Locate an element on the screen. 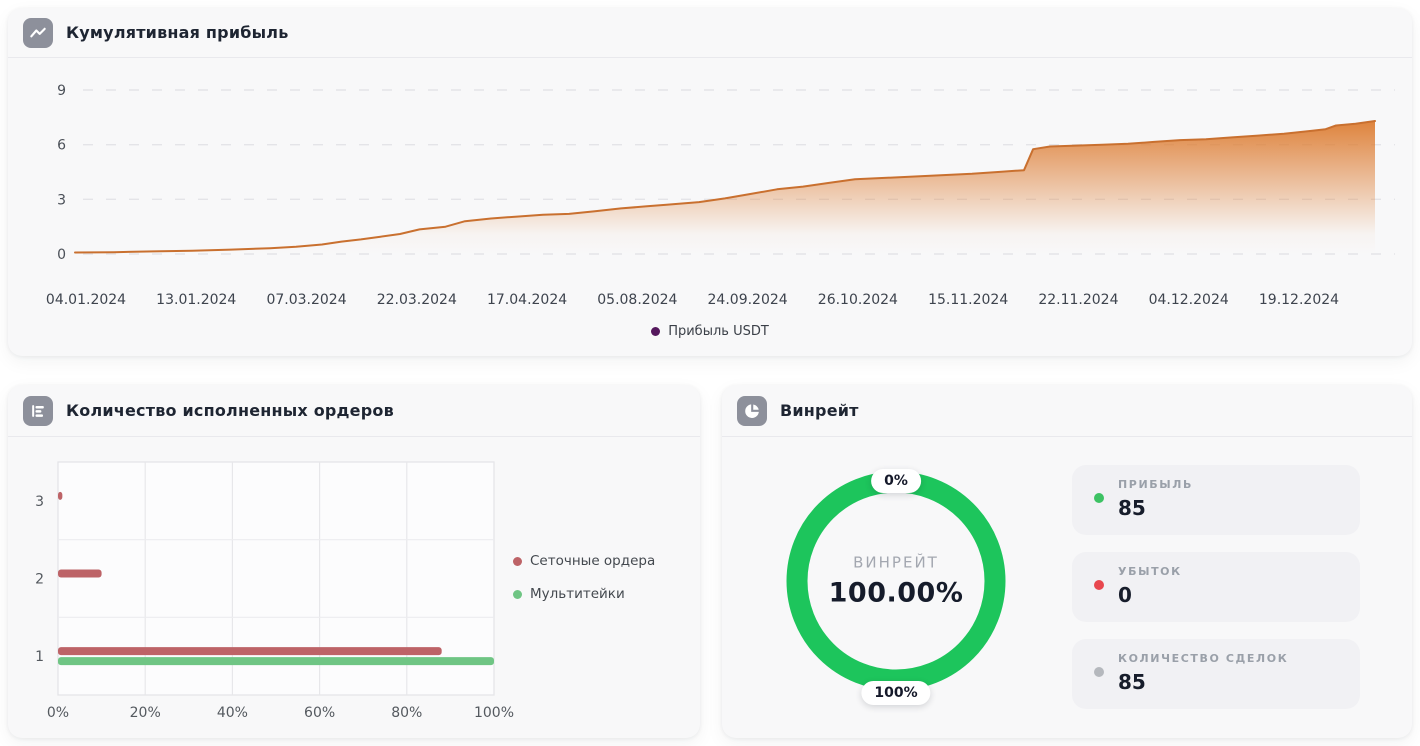 The height and width of the screenshot is (746, 1420). winrate-caption: ВИНРЕЙТ is located at coordinates (896, 562).